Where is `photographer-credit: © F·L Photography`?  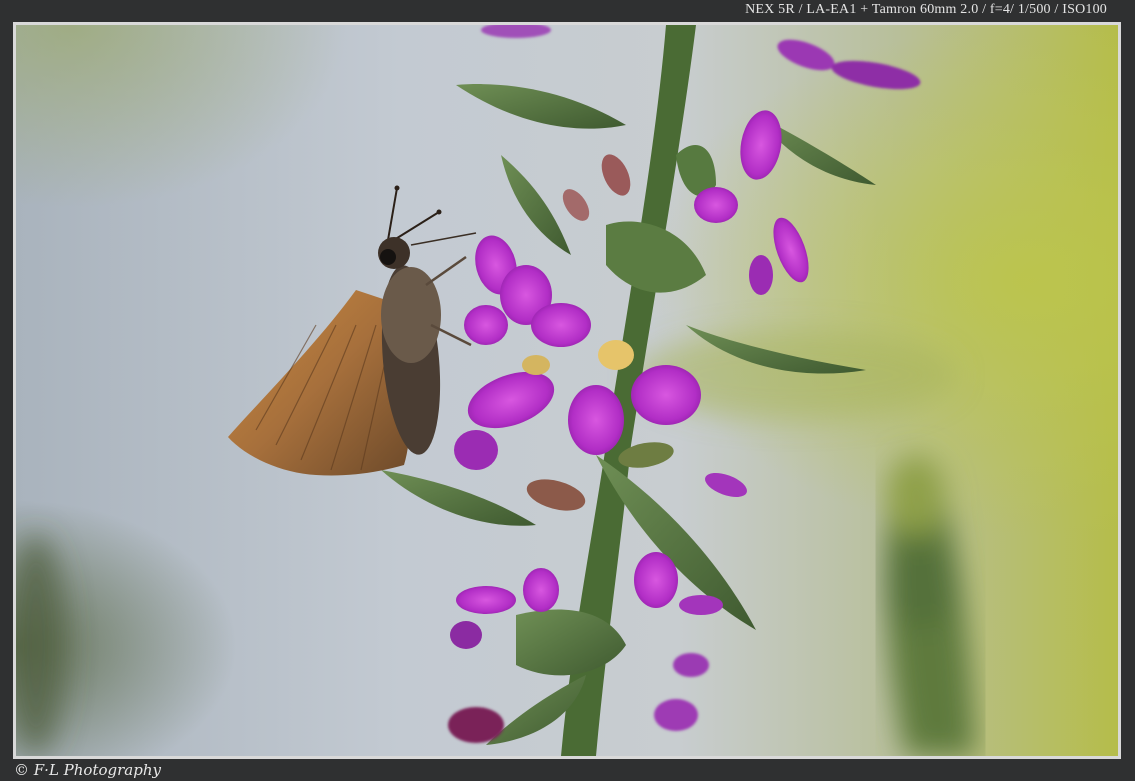 photographer-credit: © F·L Photography is located at coordinates (87, 770).